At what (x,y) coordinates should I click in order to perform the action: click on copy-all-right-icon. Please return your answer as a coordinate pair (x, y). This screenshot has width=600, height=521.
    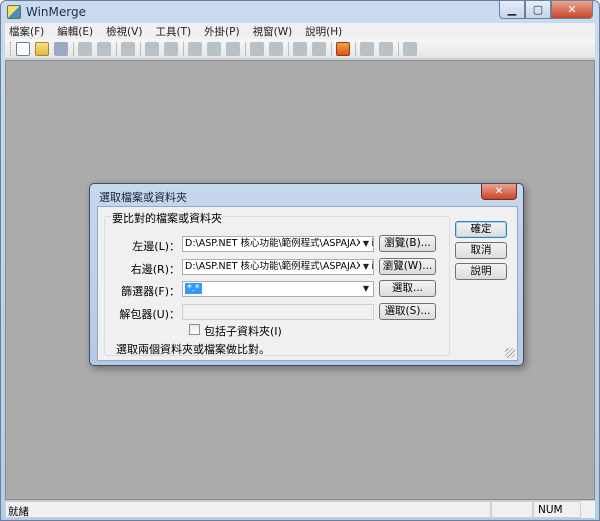
    Looking at the image, I should click on (300, 48).